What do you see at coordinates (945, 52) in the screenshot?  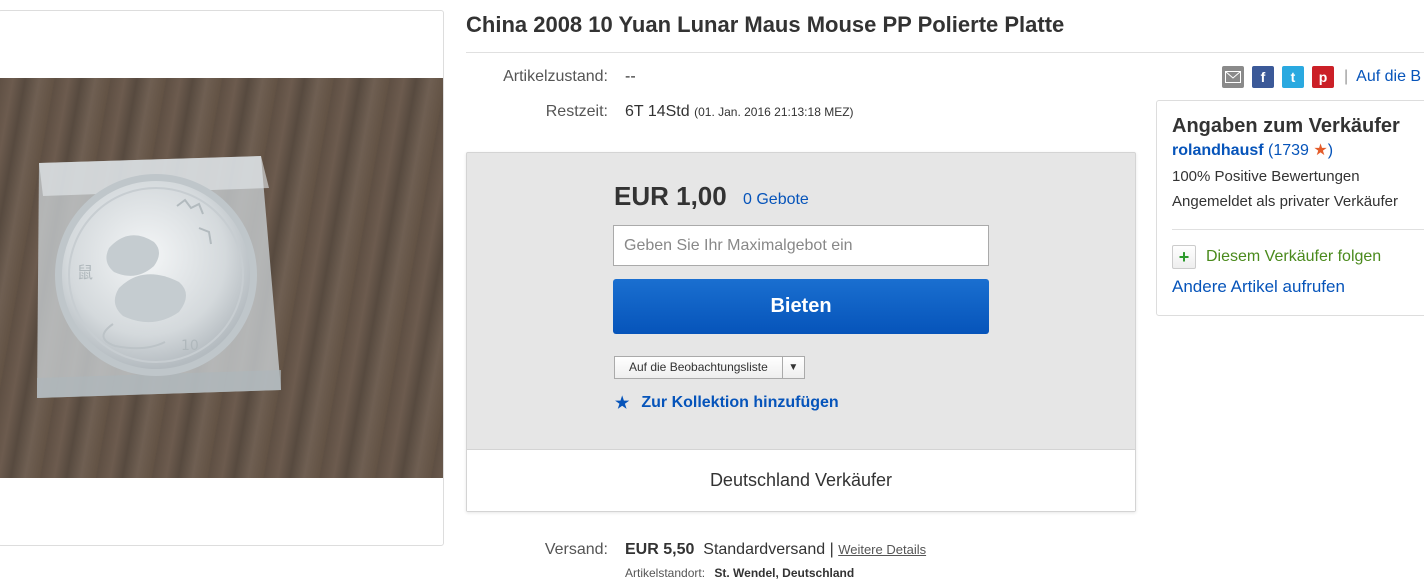 I see `title-divider` at bounding box center [945, 52].